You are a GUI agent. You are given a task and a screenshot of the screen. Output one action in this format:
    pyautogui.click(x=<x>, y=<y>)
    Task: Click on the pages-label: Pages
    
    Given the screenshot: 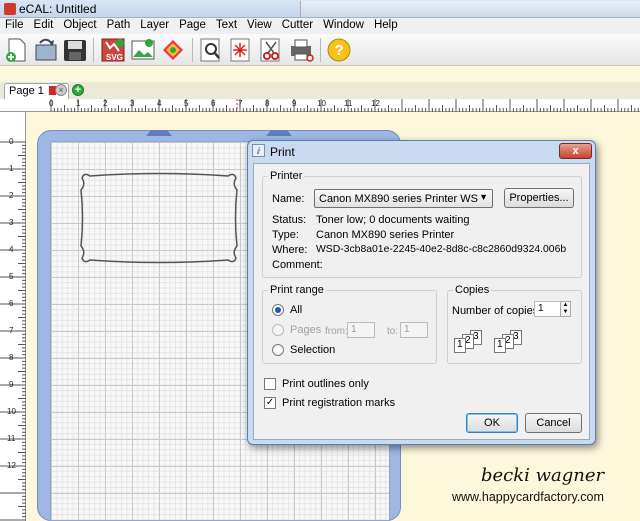 What is the action you would take?
    pyautogui.click(x=306, y=330)
    